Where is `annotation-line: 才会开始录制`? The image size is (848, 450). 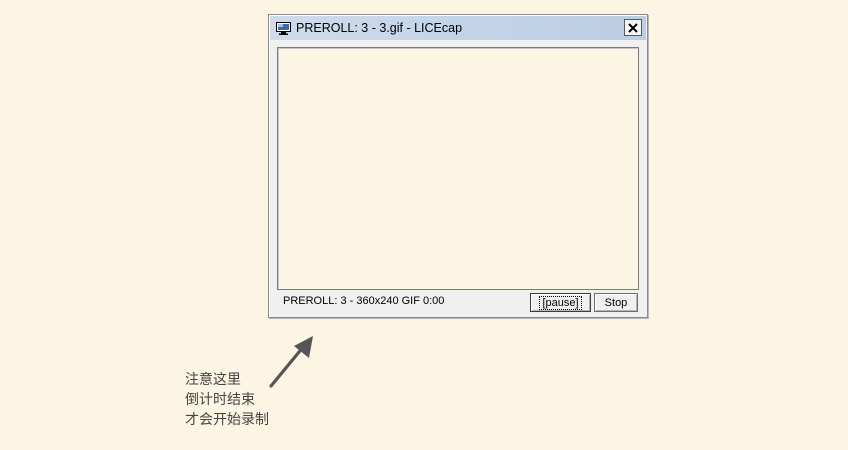 annotation-line: 才会开始录制 is located at coordinates (227, 420).